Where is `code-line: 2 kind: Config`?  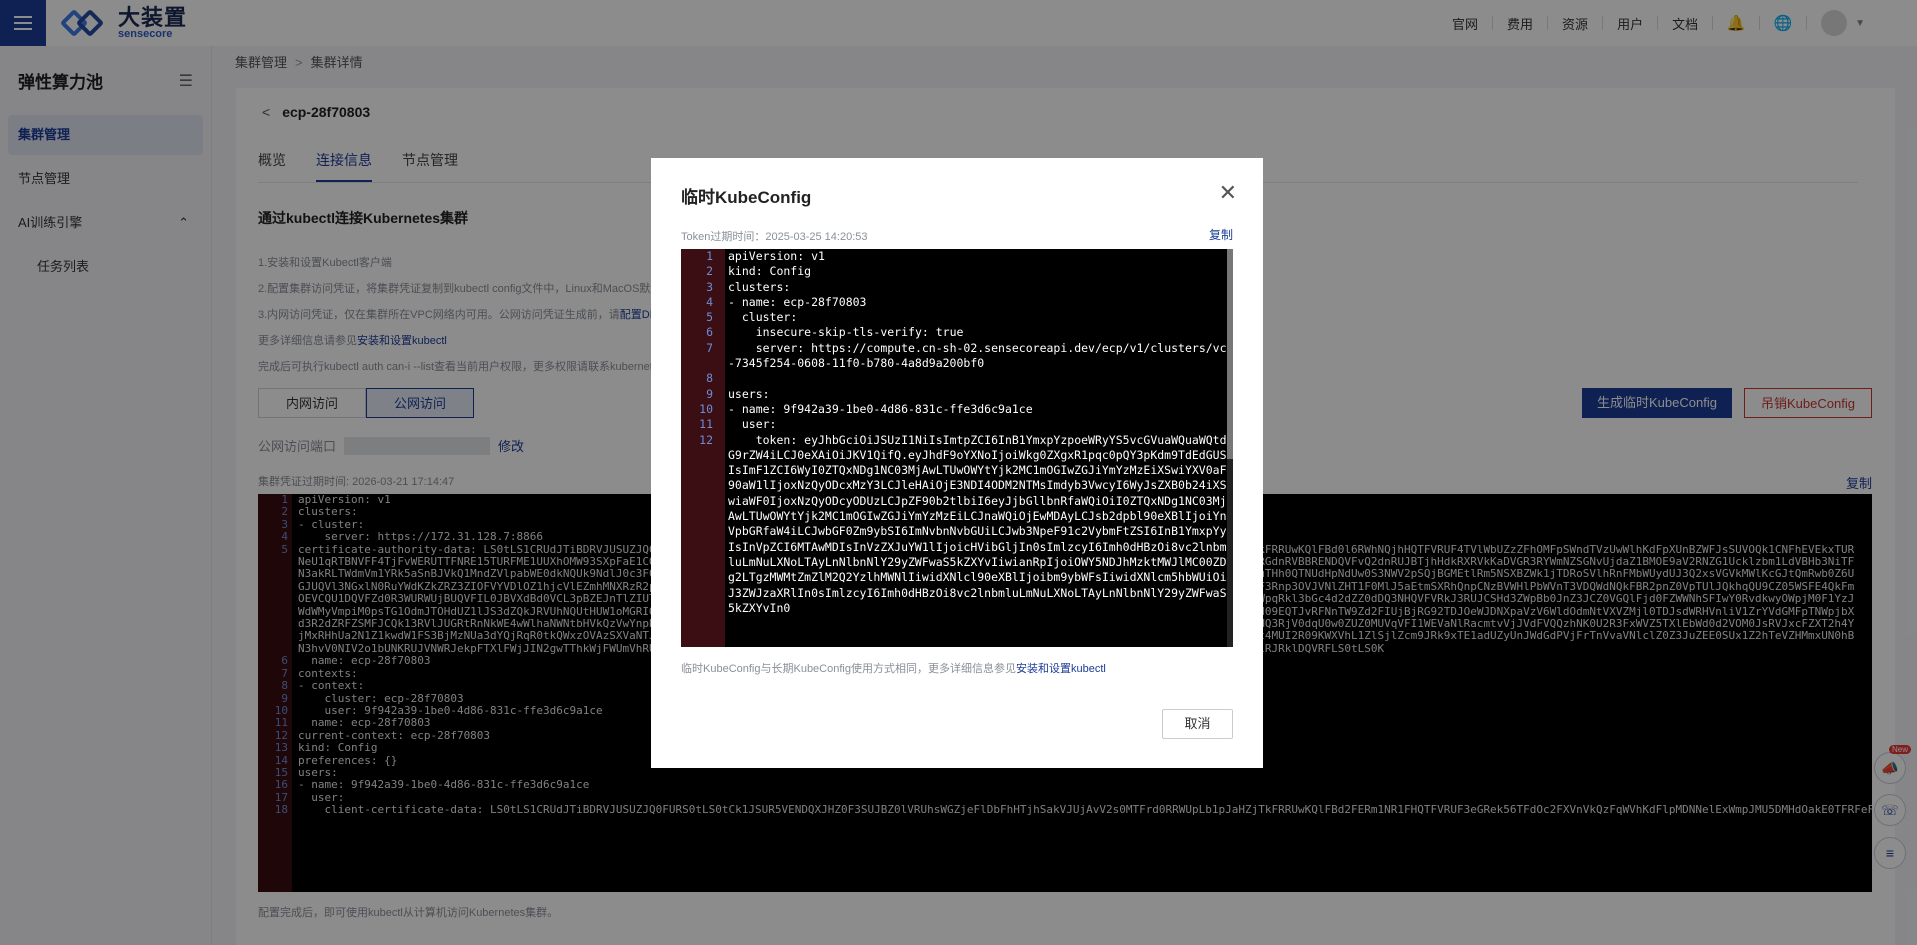
code-line: 2 kind: Config is located at coordinates (957, 271).